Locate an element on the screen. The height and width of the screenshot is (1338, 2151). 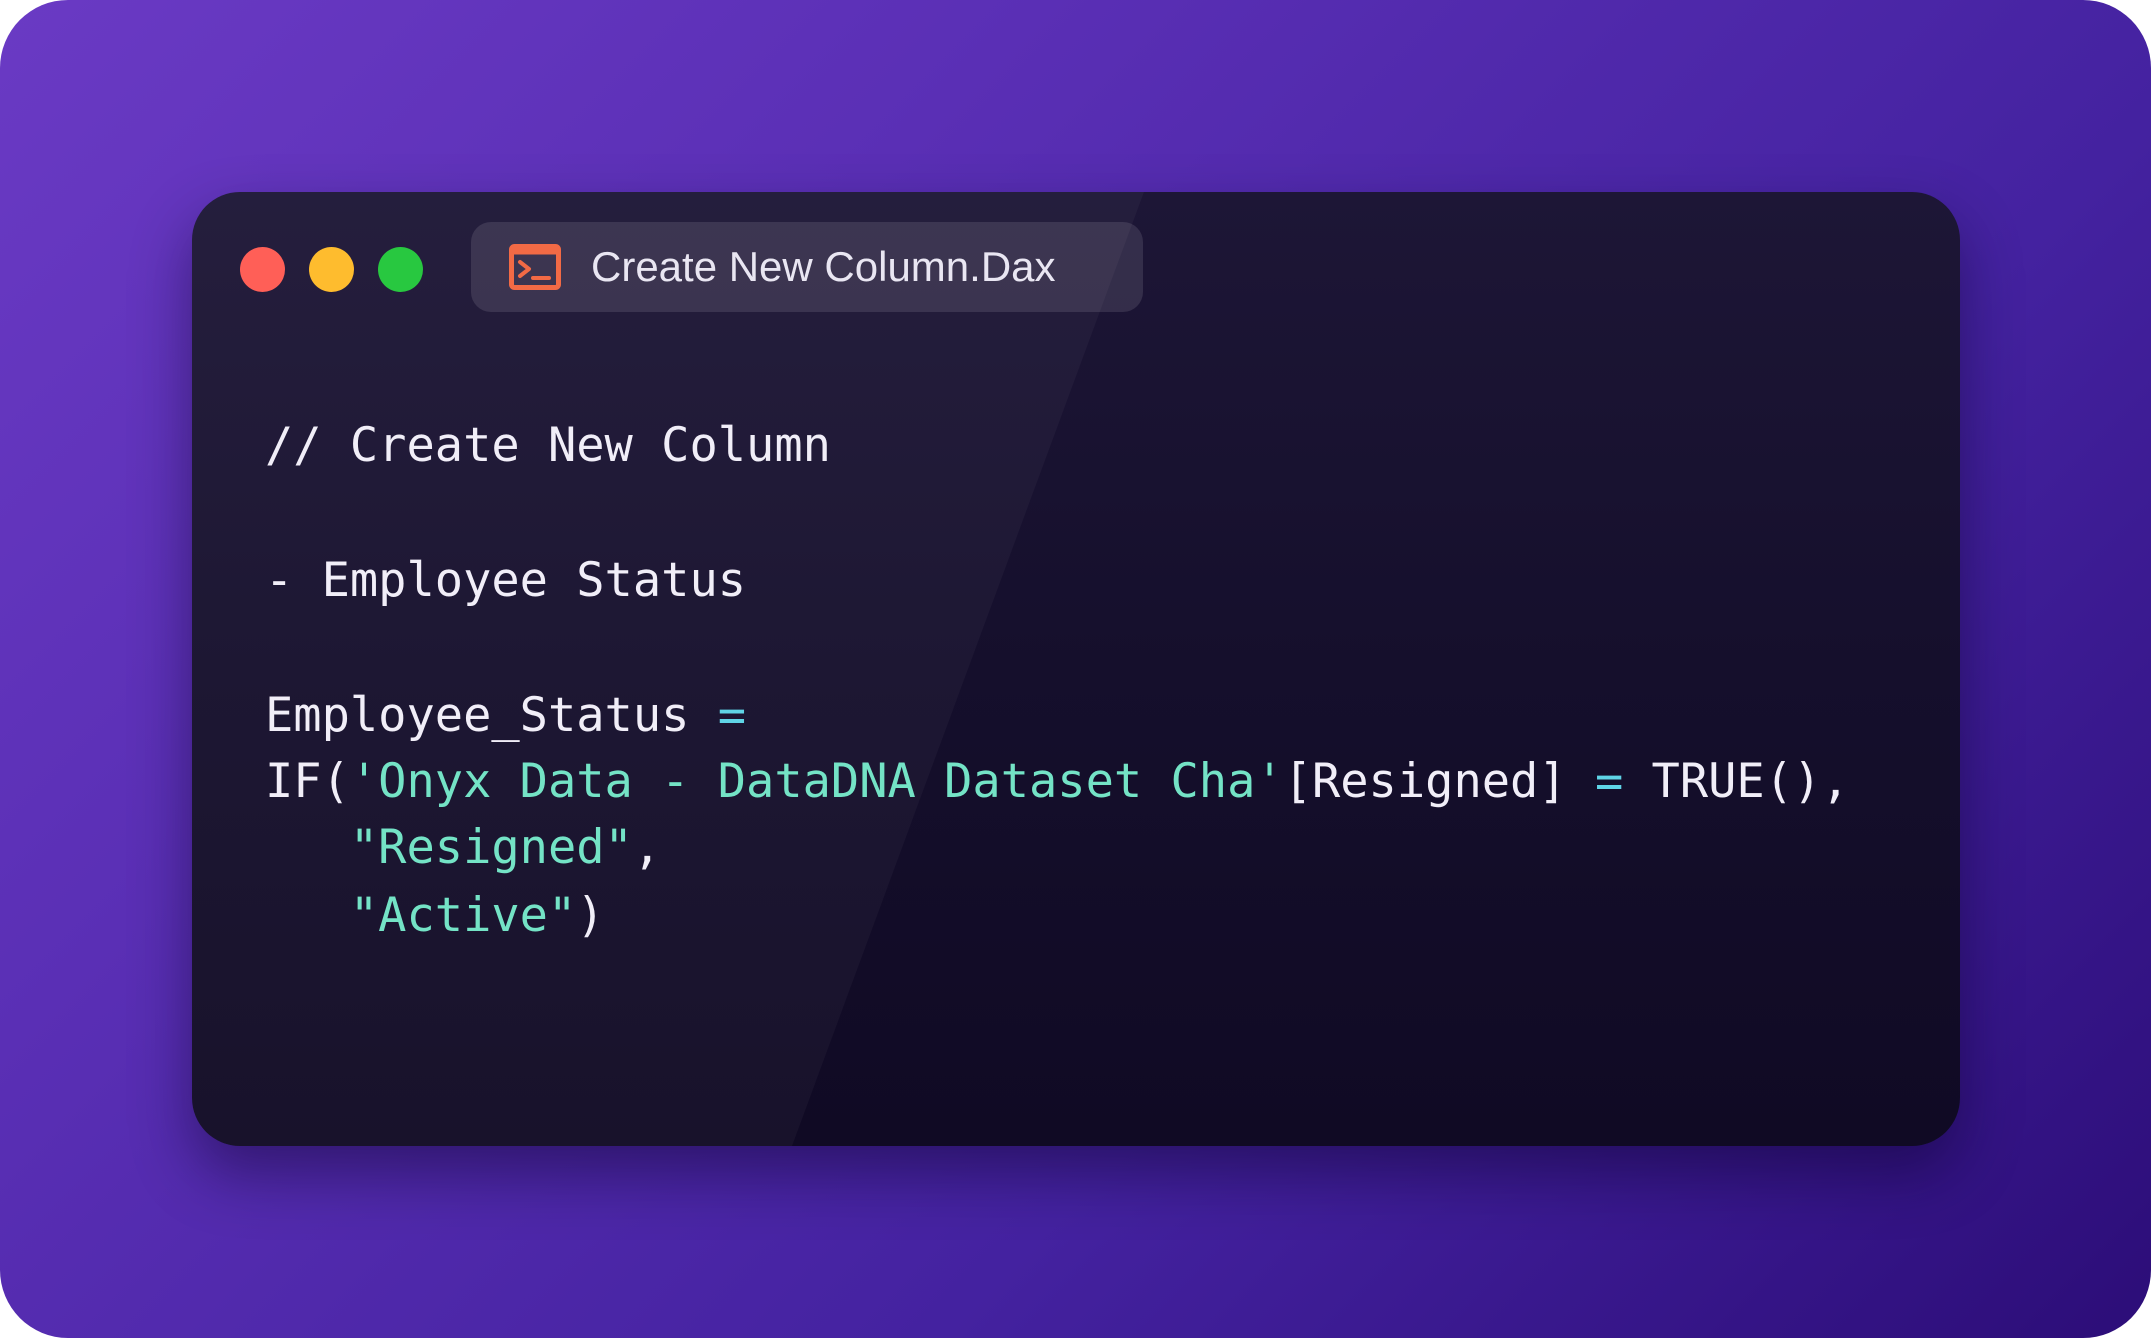
terminal-icon is located at coordinates (535, 267).